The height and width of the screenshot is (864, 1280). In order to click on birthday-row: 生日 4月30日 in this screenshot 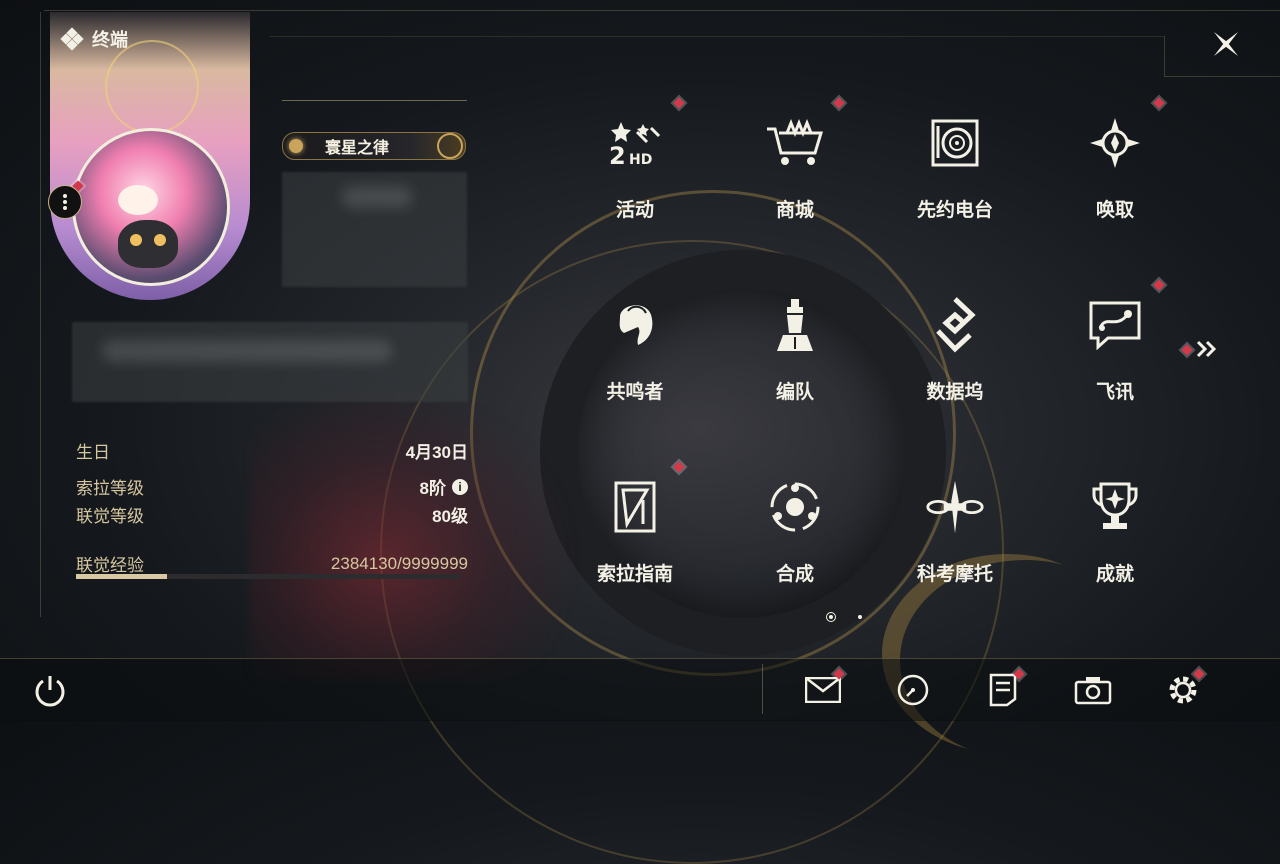, I will do `click(272, 450)`.